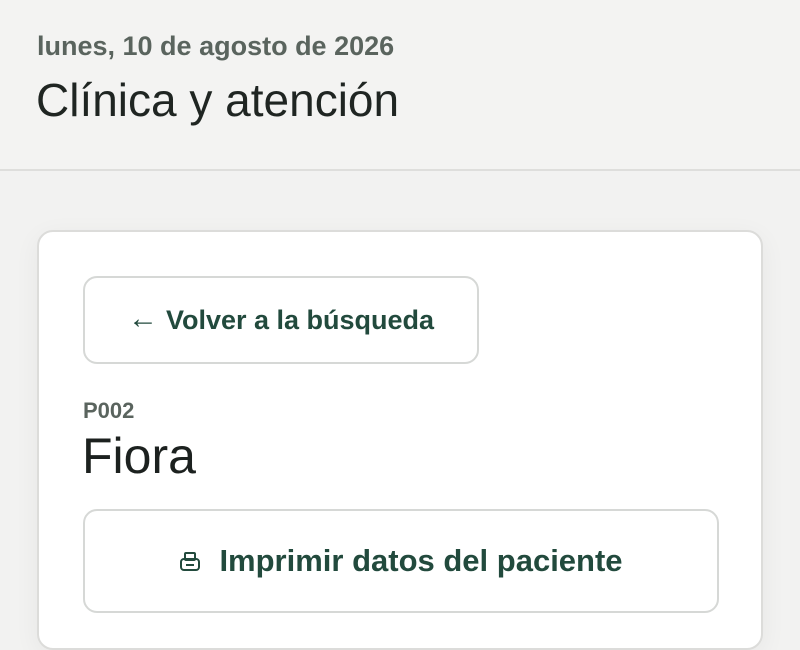  What do you see at coordinates (421, 560) in the screenshot?
I see `print-button-label: Imprimir datos del paciente` at bounding box center [421, 560].